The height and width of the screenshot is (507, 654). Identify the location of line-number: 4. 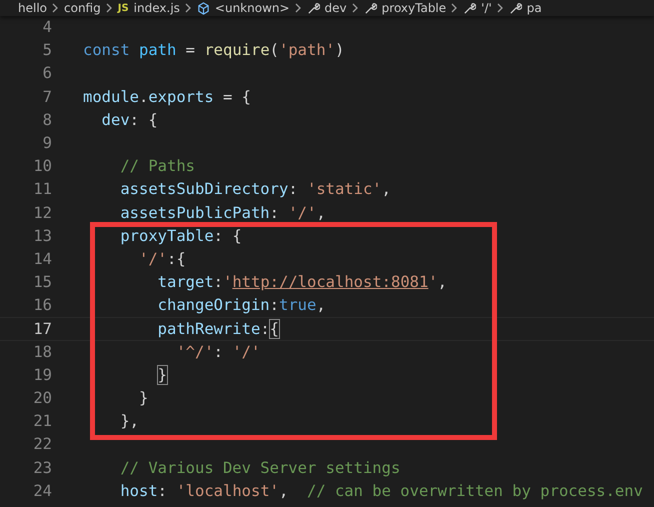
(47, 27).